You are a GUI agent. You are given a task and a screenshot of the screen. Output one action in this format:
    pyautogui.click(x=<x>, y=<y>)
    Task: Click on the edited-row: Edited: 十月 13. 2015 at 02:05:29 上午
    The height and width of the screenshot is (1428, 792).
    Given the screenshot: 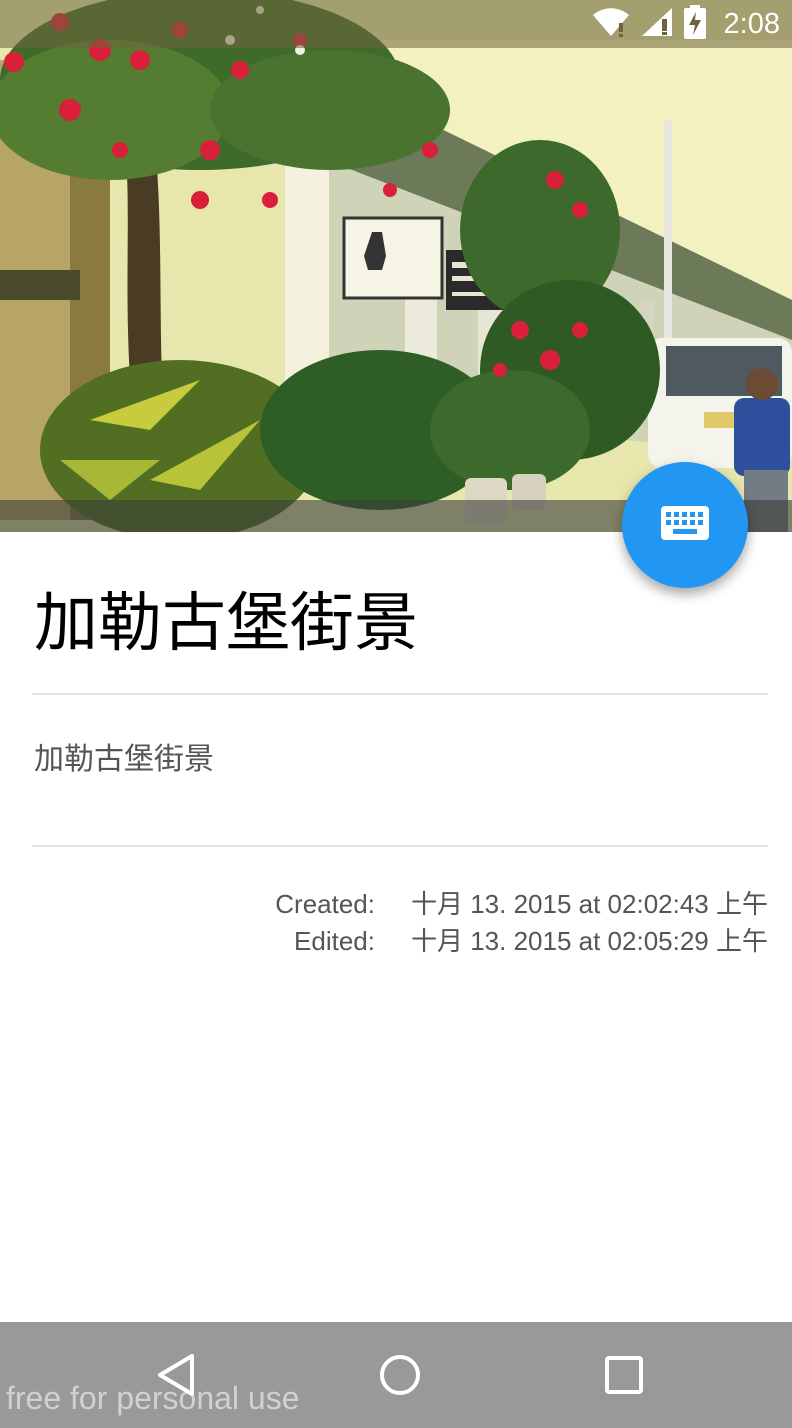 What is the action you would take?
    pyautogui.click(x=481, y=941)
    